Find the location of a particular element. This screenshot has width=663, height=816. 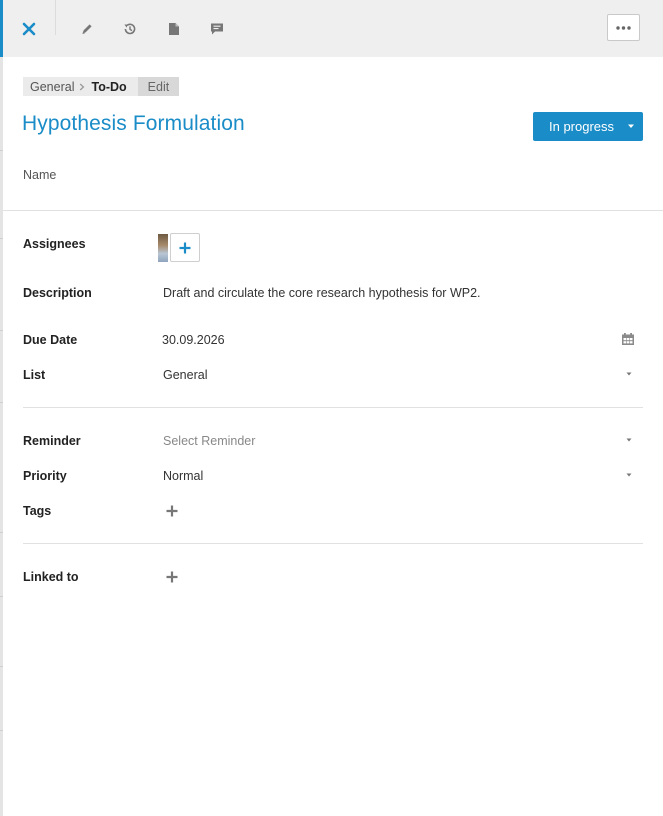

breadcrumb-root: General is located at coordinates (50, 86).